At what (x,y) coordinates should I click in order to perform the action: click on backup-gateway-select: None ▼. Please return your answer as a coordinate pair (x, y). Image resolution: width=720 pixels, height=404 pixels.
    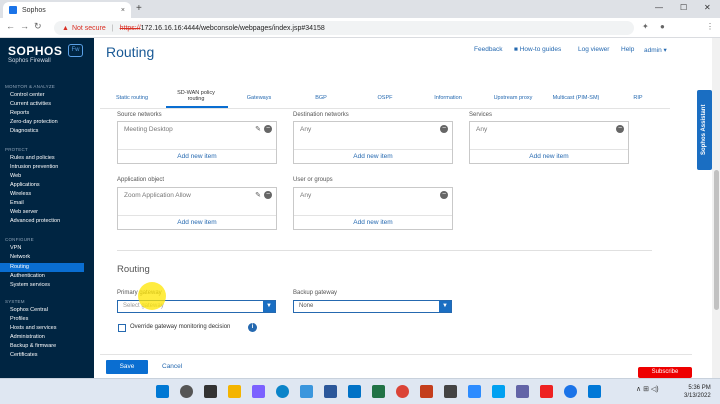
    Looking at the image, I should click on (372, 306).